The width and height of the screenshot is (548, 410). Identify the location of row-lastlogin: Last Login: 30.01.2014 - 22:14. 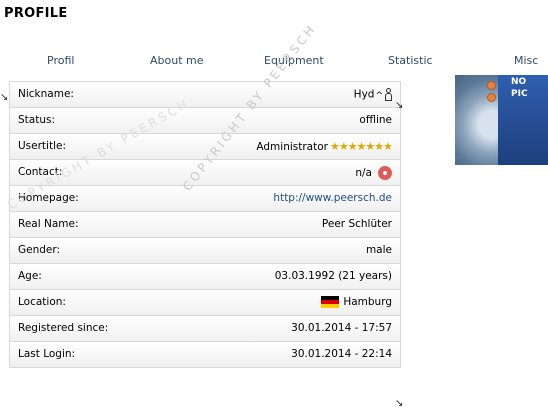
(205, 355).